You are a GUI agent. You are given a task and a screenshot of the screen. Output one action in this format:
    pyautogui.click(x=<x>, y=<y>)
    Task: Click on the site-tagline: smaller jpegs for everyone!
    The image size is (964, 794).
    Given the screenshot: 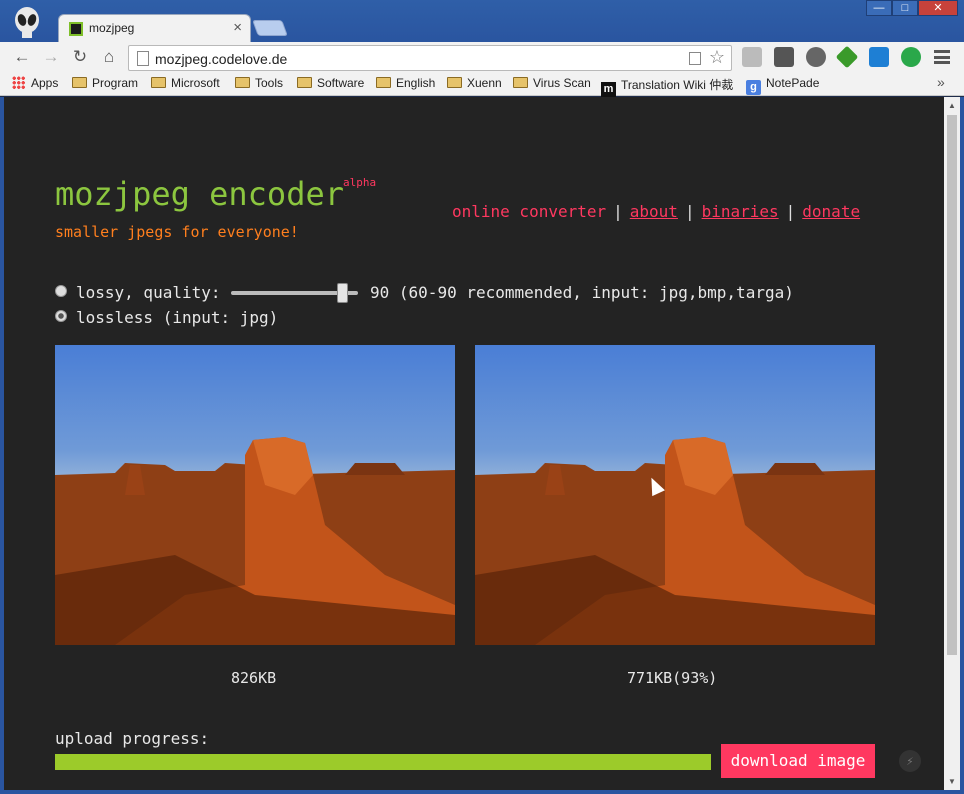 What is the action you would take?
    pyautogui.click(x=177, y=232)
    